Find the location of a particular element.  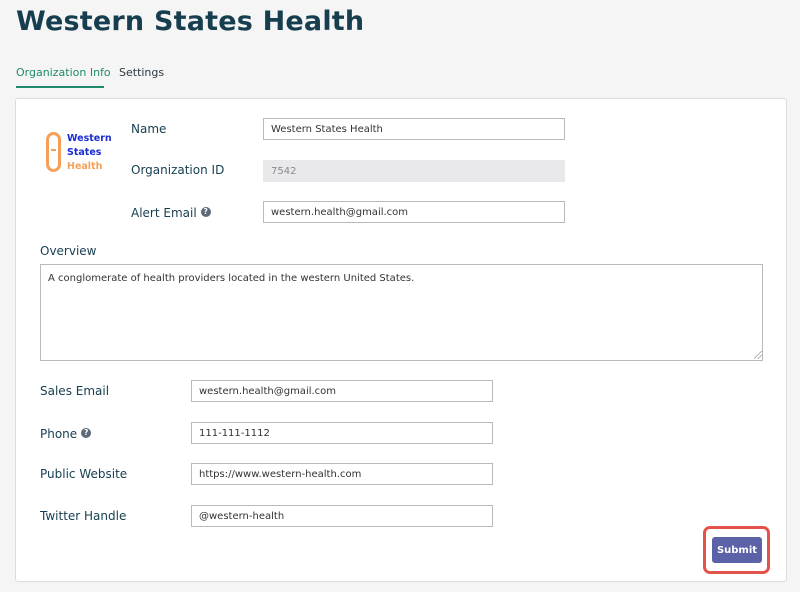

name-label: Name is located at coordinates (149, 129).